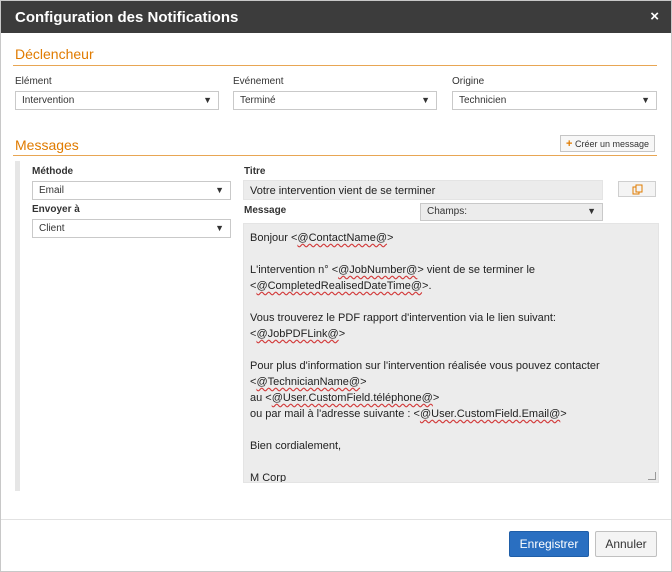 Image resolution: width=672 pixels, height=572 pixels. Describe the element at coordinates (265, 210) in the screenshot. I see `message-label: Message` at that location.